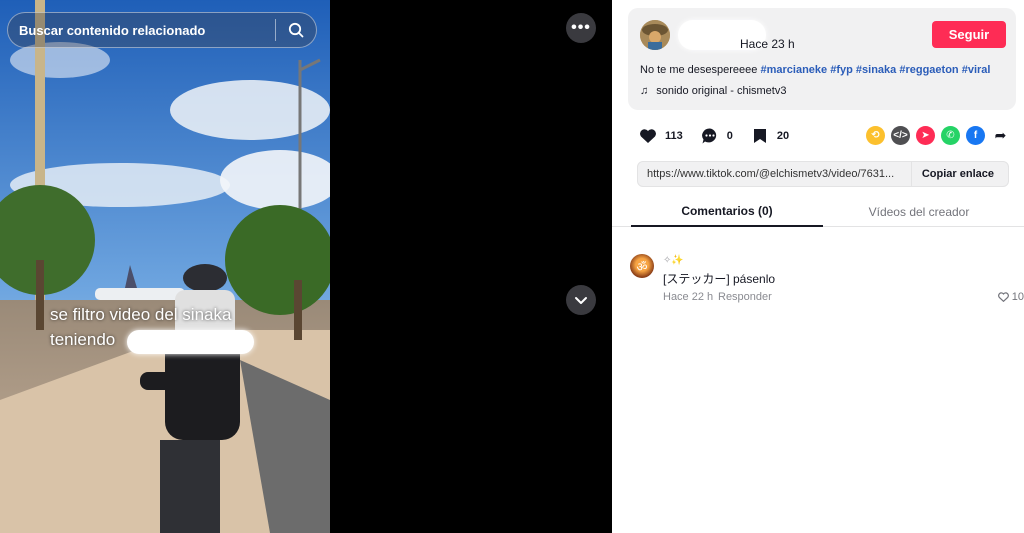 Image resolution: width=1024 pixels, height=533 pixels. What do you see at coordinates (975, 135) in the screenshot?
I see `facebook-icon: f` at bounding box center [975, 135].